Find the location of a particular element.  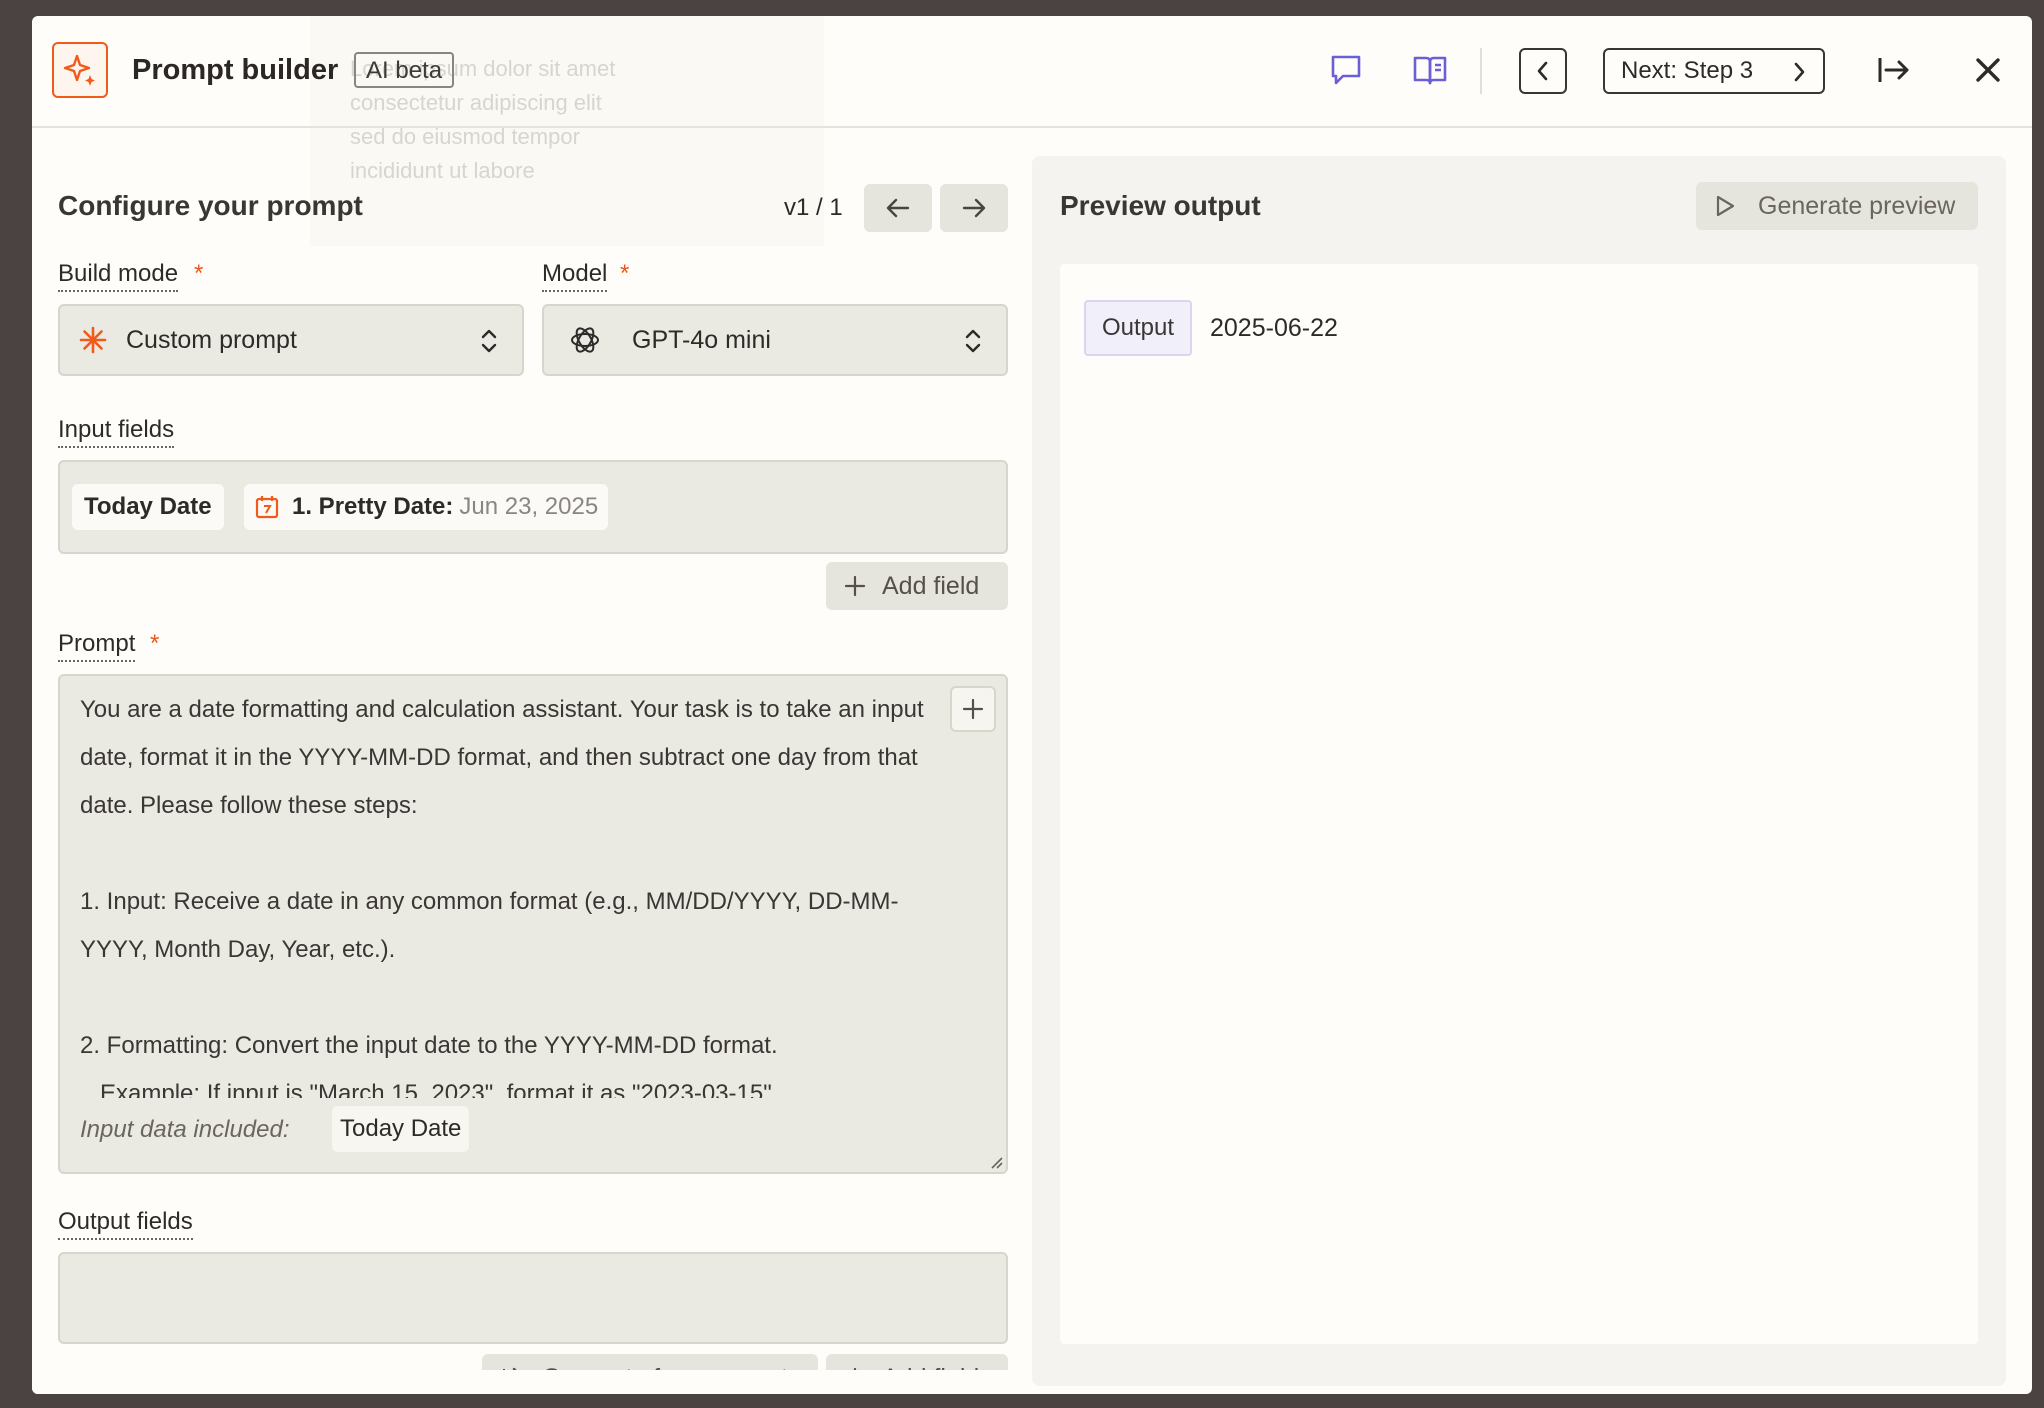

previous-step-button is located at coordinates (1543, 71).